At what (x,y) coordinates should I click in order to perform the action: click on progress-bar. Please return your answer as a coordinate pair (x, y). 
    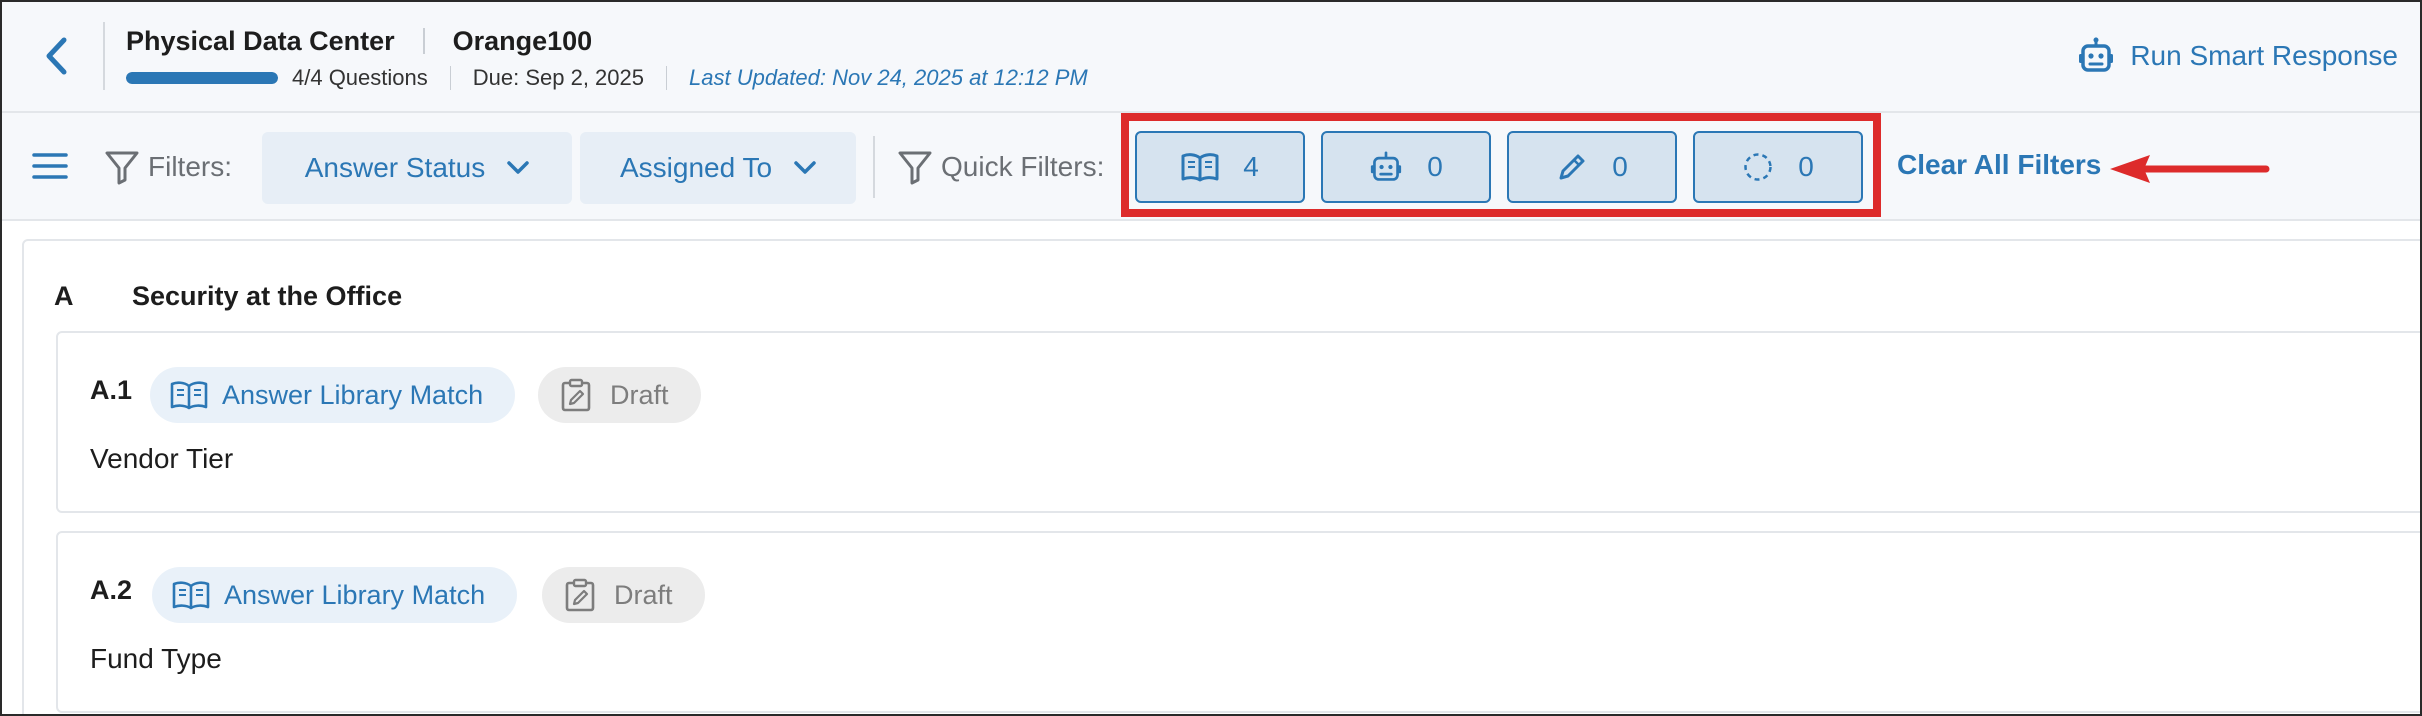
    Looking at the image, I should click on (202, 78).